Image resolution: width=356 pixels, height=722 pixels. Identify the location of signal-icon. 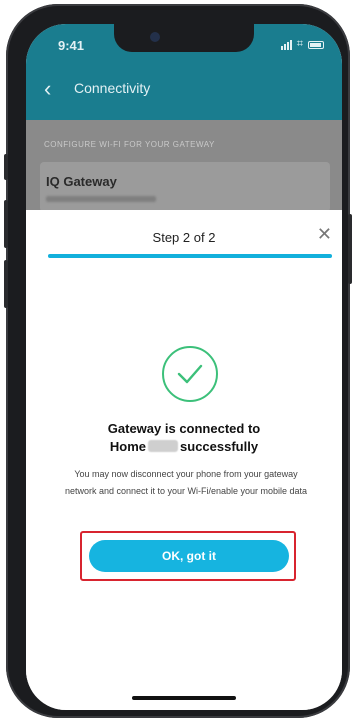
(286, 44).